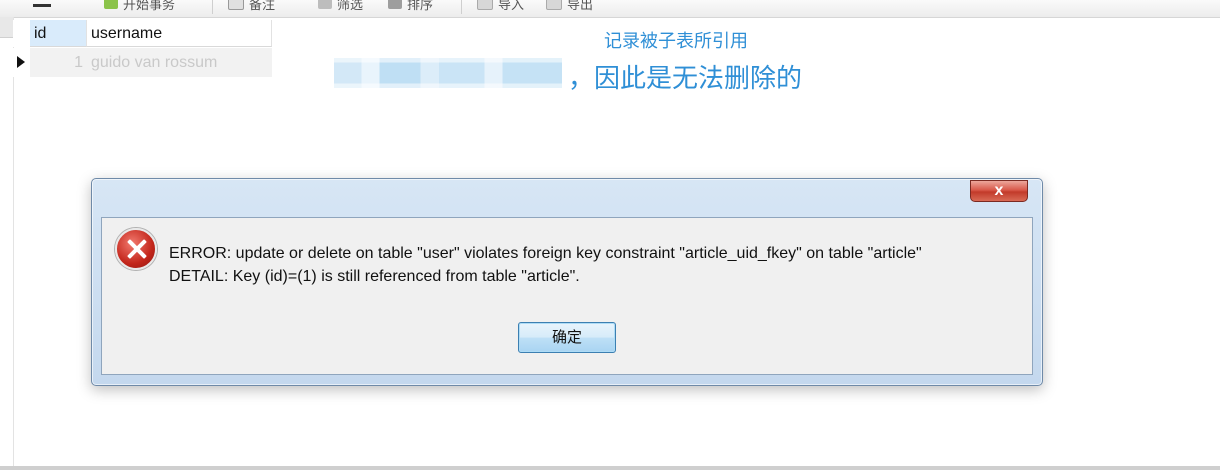 The image size is (1220, 470). What do you see at coordinates (448, 73) in the screenshot?
I see `blurred-text` at bounding box center [448, 73].